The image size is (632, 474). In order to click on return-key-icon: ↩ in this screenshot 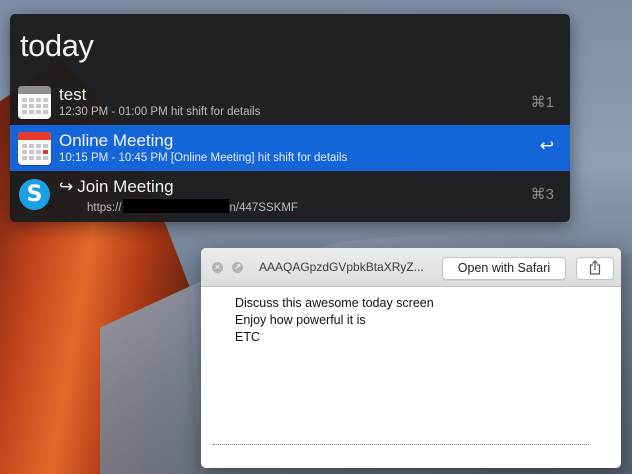, I will do `click(546, 145)`.